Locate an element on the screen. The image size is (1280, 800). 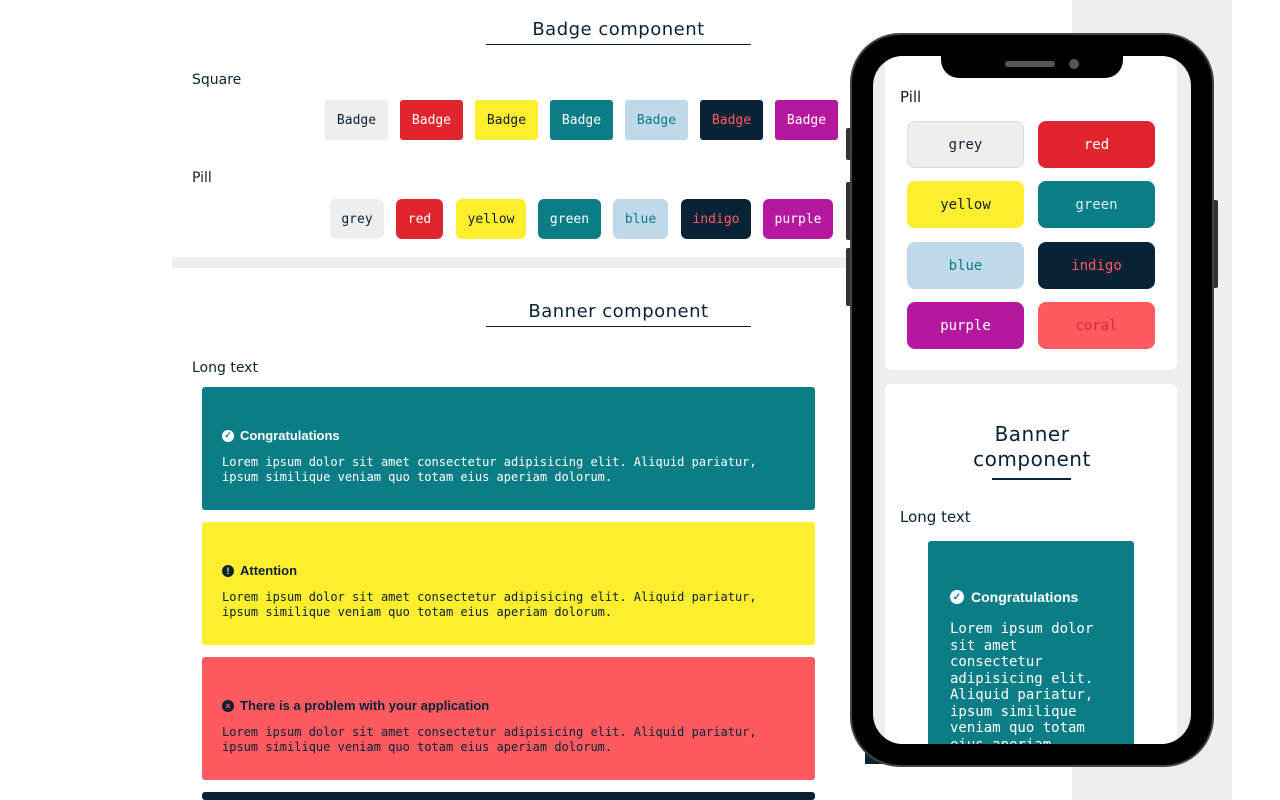
badge-section-title: Badge component is located at coordinates (618, 32).